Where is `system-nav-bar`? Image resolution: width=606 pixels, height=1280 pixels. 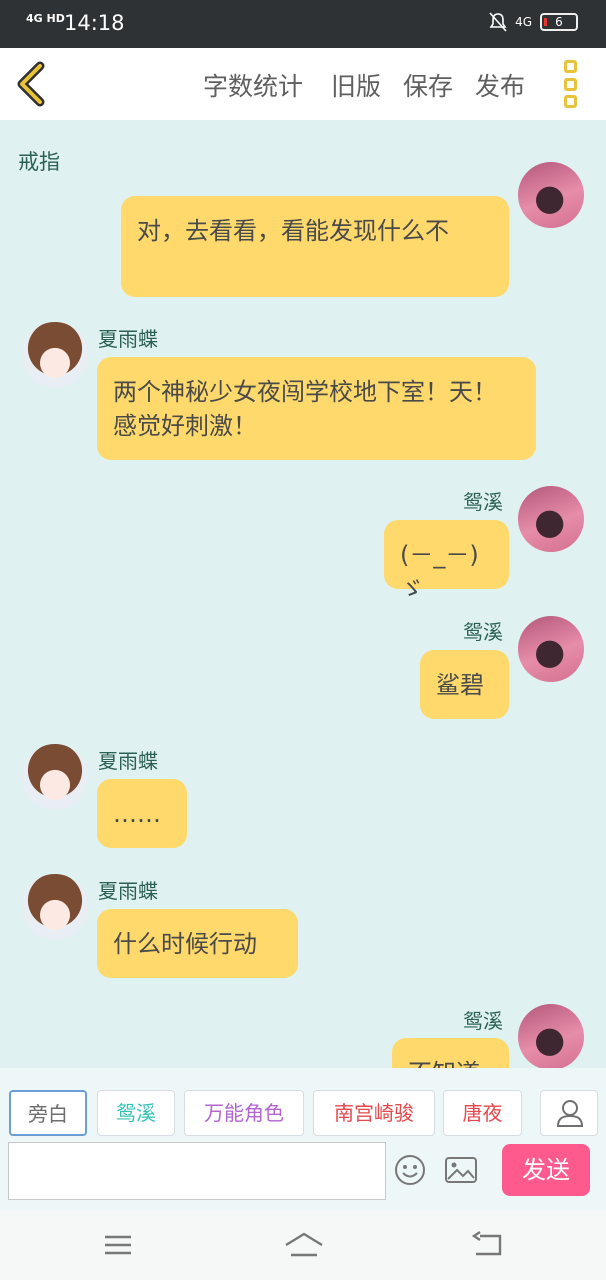
system-nav-bar is located at coordinates (303, 1245).